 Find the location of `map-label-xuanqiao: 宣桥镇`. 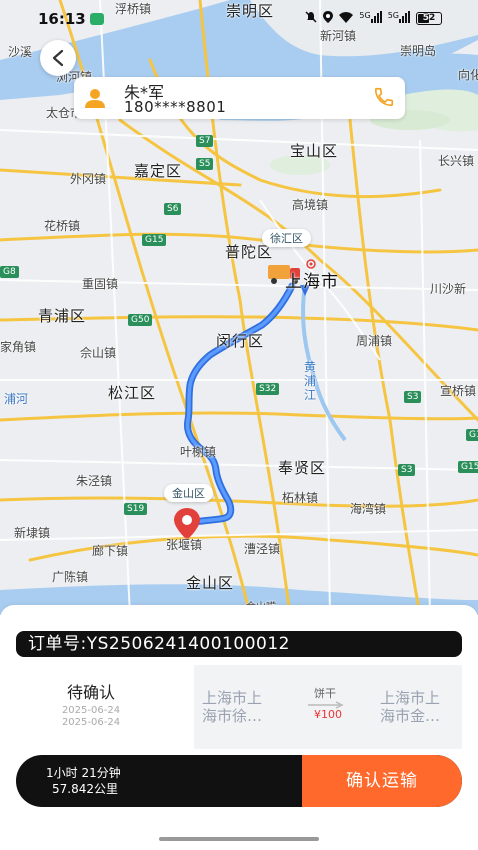

map-label-xuanqiao: 宣桥镇 is located at coordinates (458, 391).